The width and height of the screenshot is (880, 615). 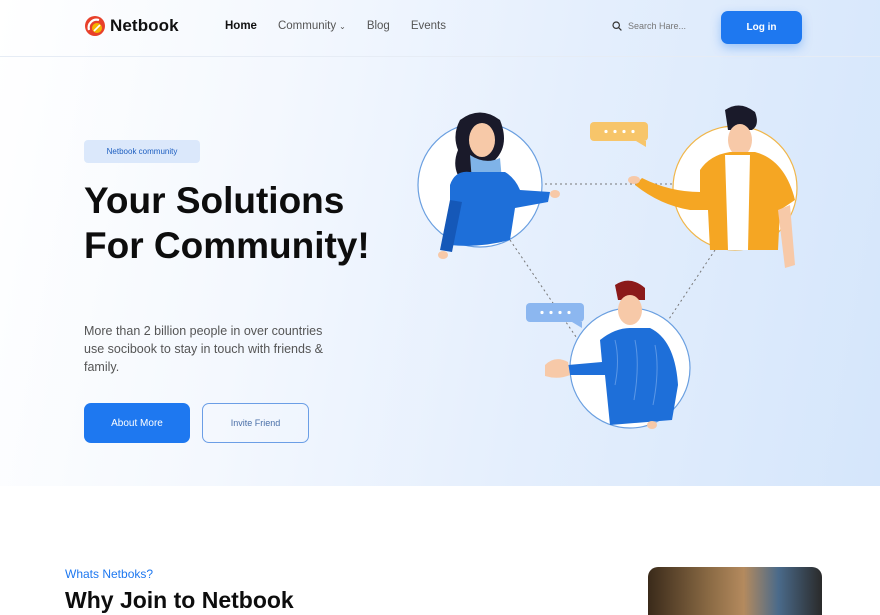 What do you see at coordinates (711, 186) in the screenshot?
I see `man-yellow-figure` at bounding box center [711, 186].